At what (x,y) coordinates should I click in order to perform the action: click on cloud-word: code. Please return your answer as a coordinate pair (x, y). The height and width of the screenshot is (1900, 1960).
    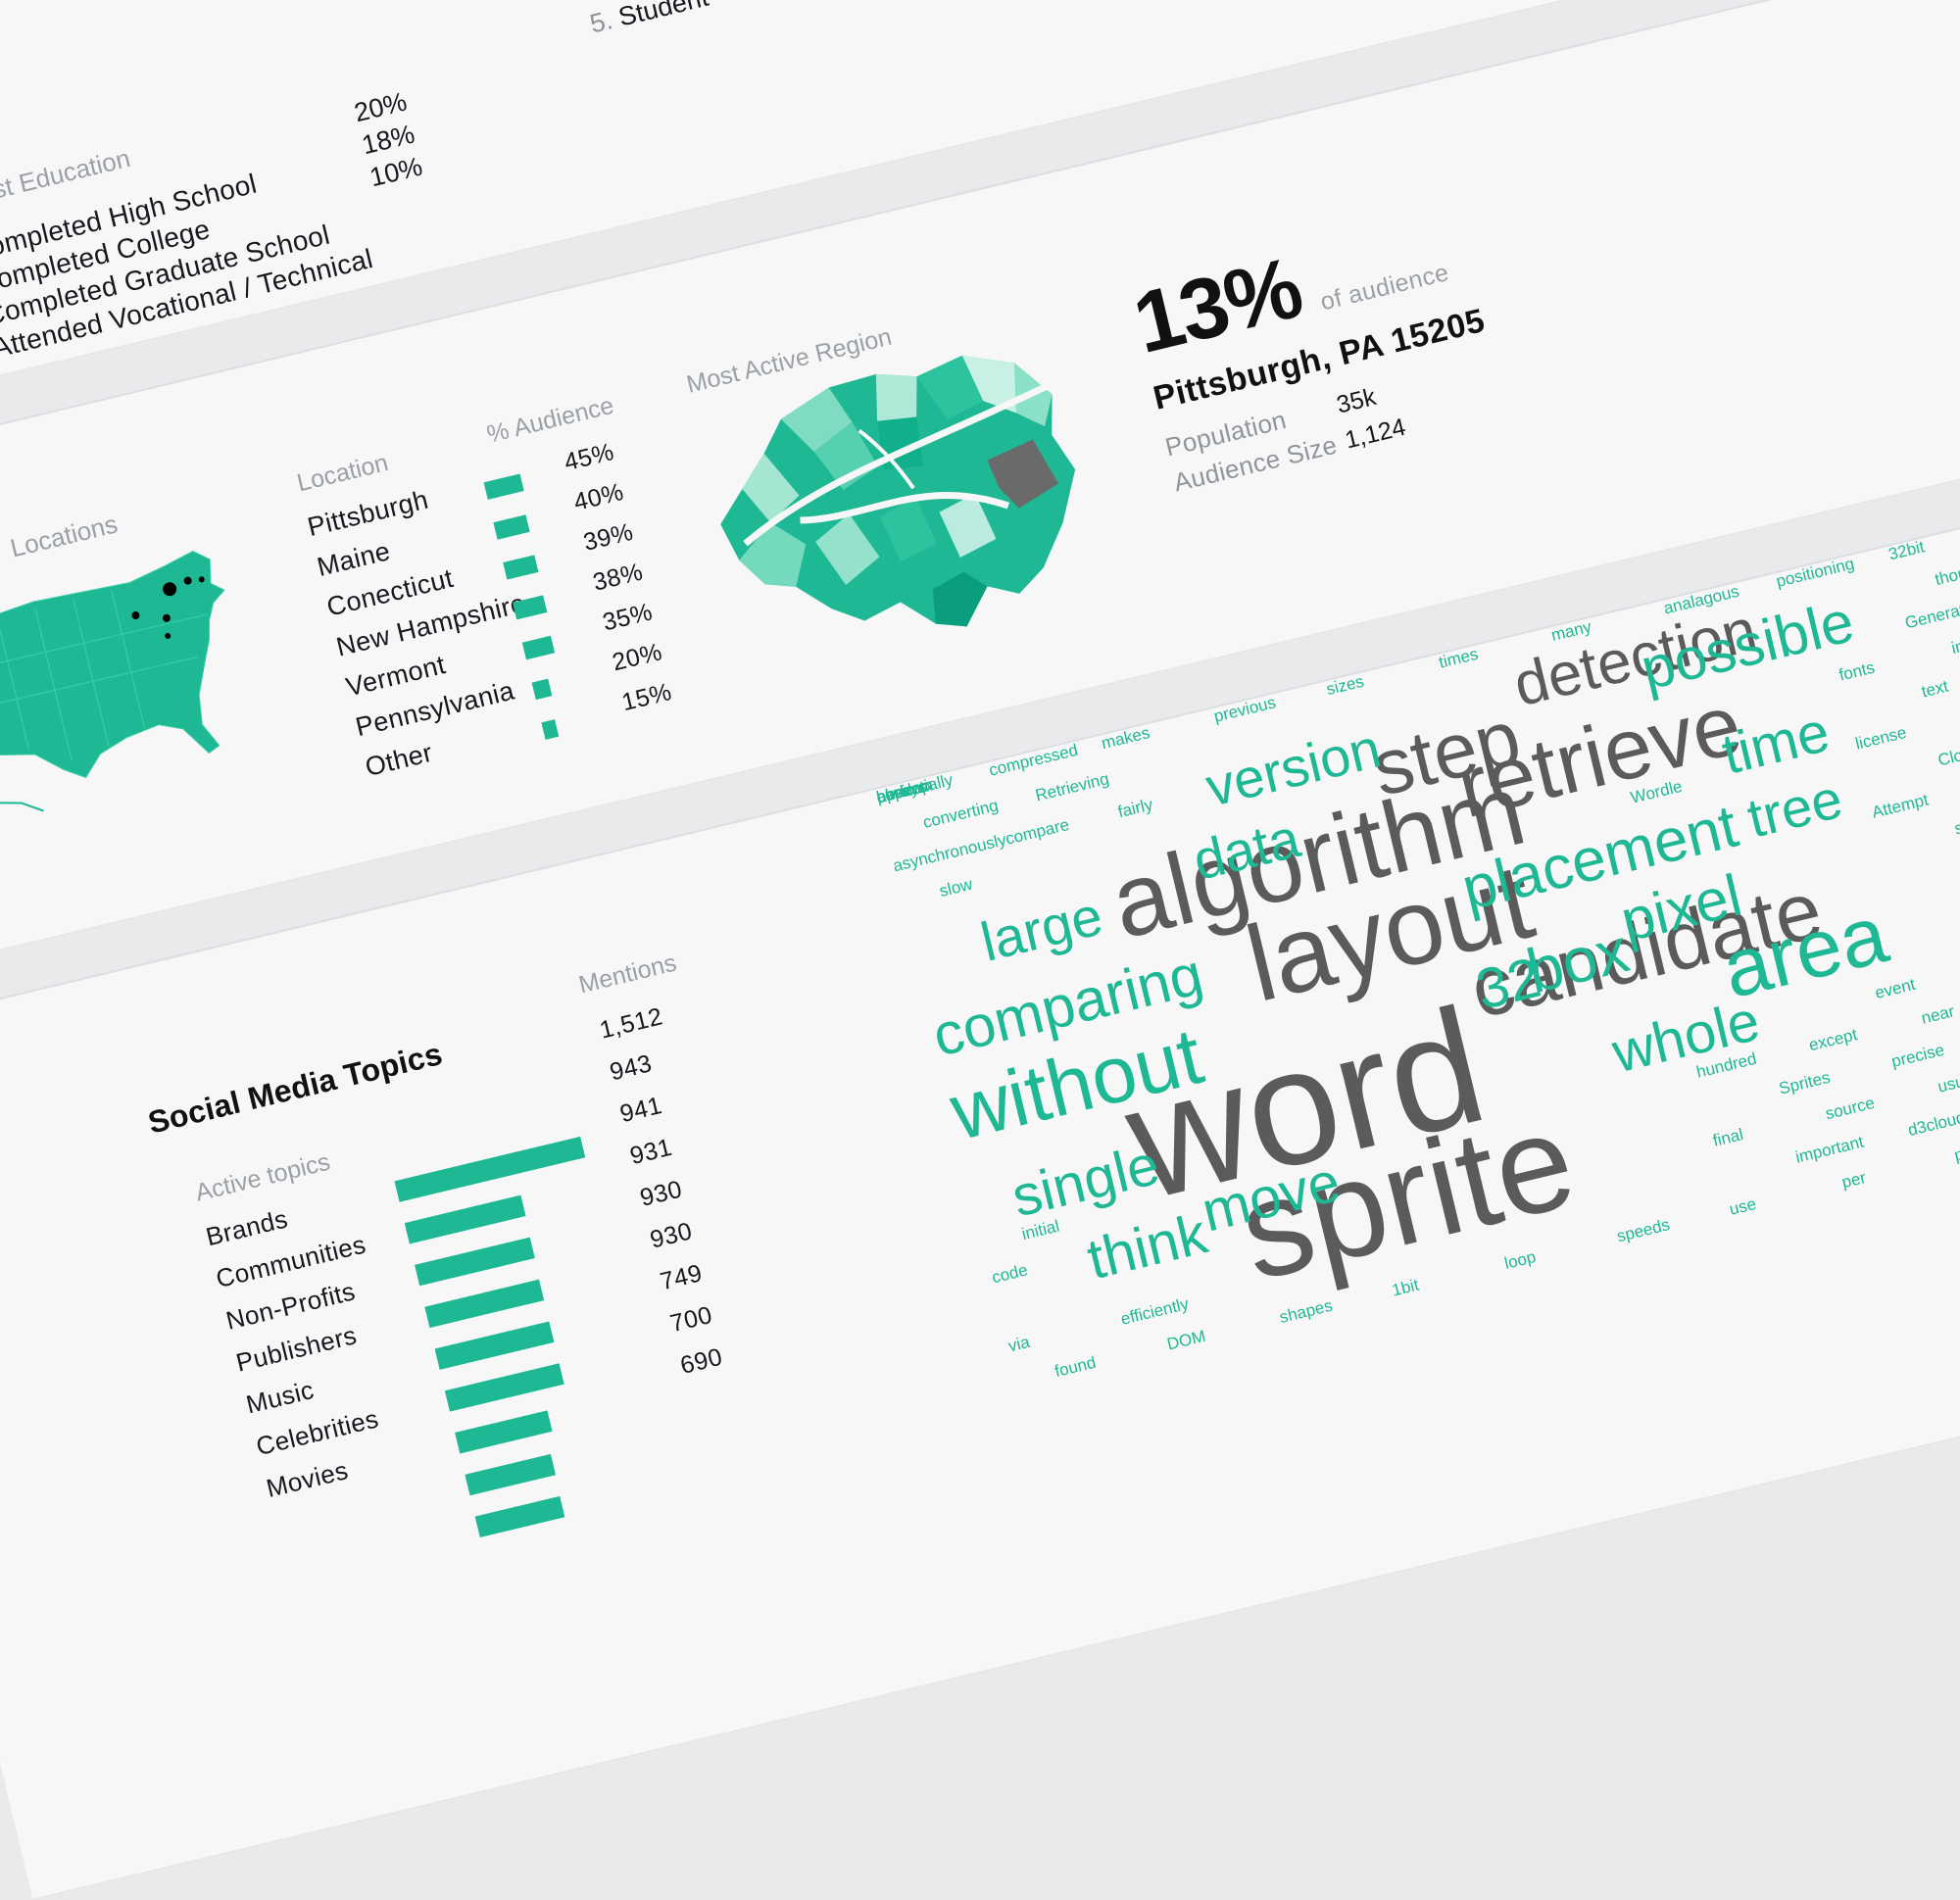
    Looking at the image, I should click on (1010, 1274).